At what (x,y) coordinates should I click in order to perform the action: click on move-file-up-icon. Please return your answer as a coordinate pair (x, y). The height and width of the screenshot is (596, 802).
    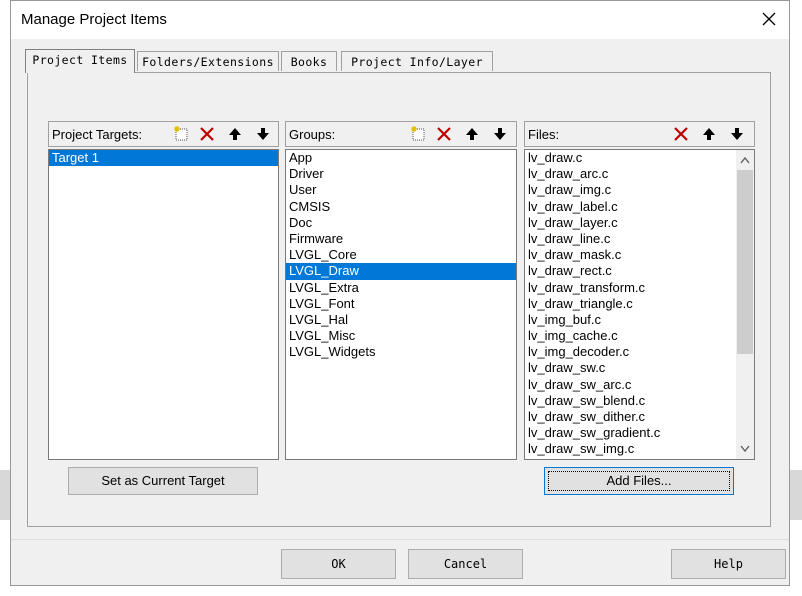
    Looking at the image, I should click on (709, 134).